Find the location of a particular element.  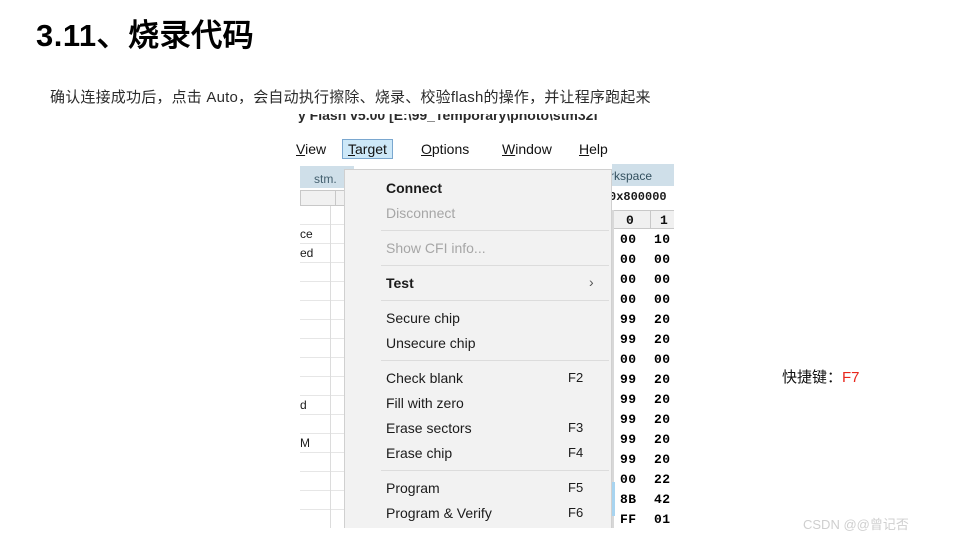

chevron-right-icon: › is located at coordinates (591, 282).